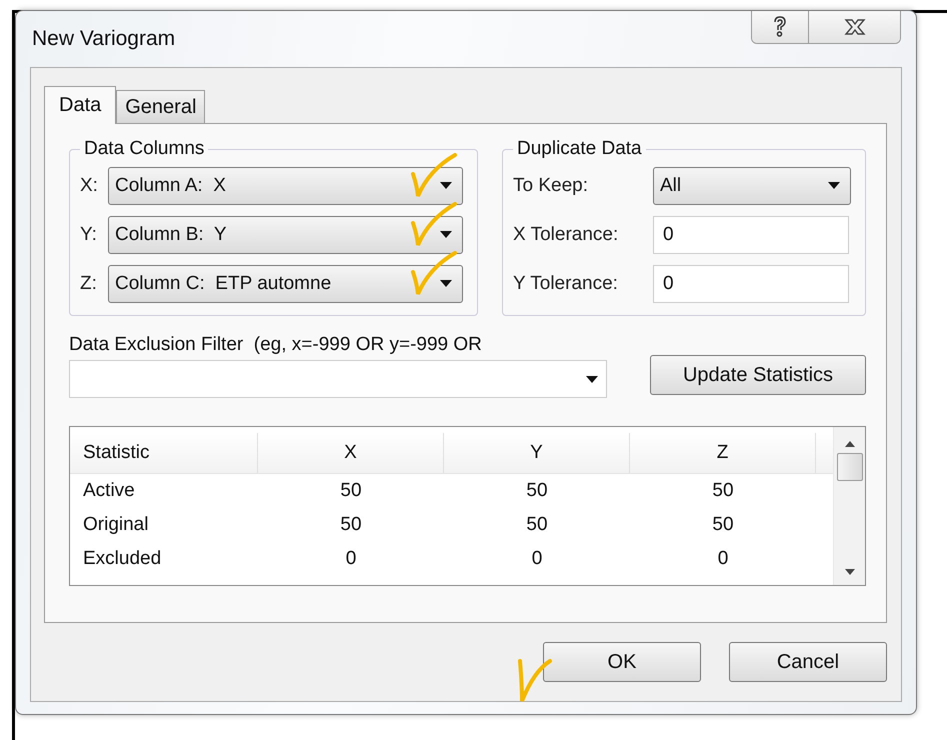  What do you see at coordinates (849, 467) in the screenshot?
I see `scroll-thumb` at bounding box center [849, 467].